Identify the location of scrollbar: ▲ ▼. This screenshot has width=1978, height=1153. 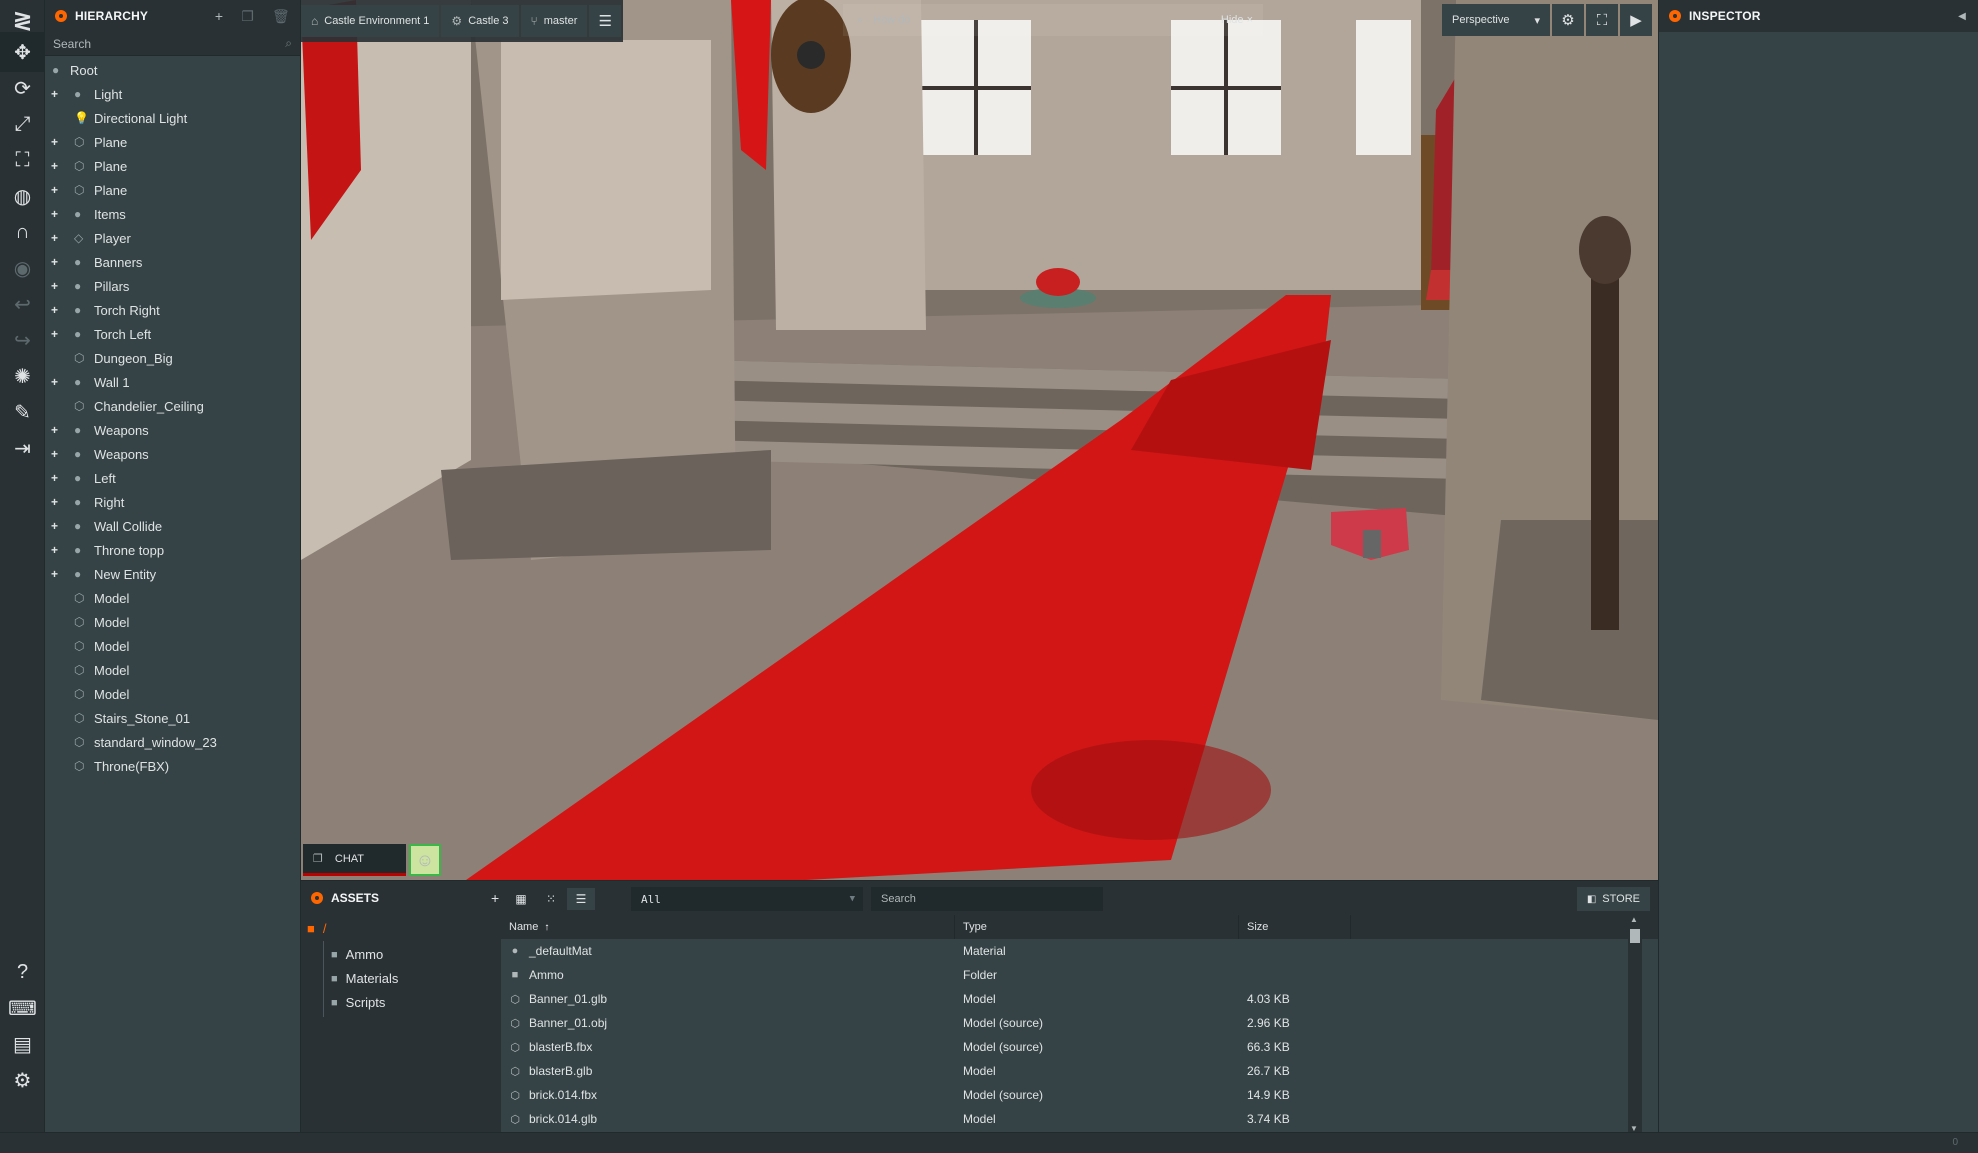
(1635, 1024).